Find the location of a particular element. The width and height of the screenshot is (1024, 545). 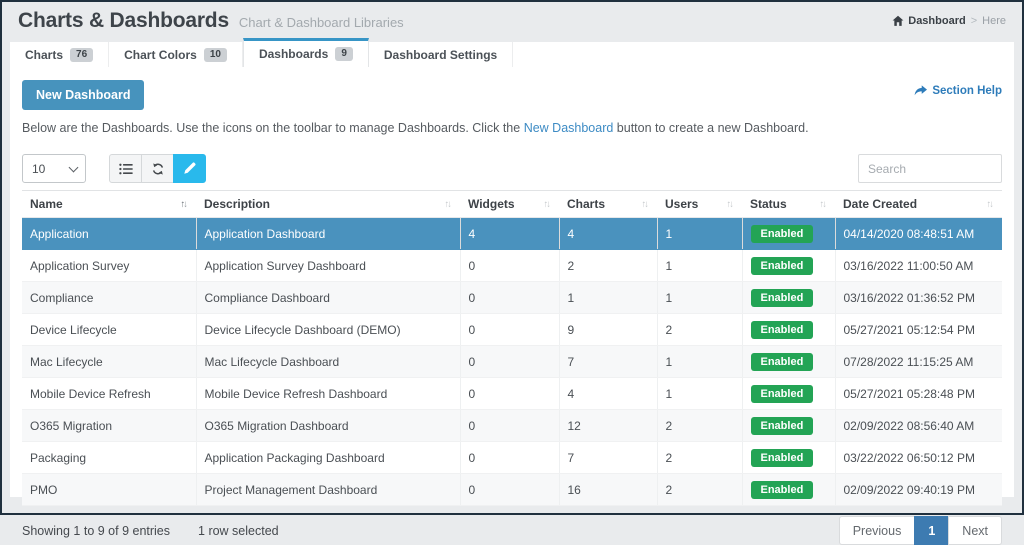

new-dashboard-button: New Dashboard is located at coordinates (83, 95).